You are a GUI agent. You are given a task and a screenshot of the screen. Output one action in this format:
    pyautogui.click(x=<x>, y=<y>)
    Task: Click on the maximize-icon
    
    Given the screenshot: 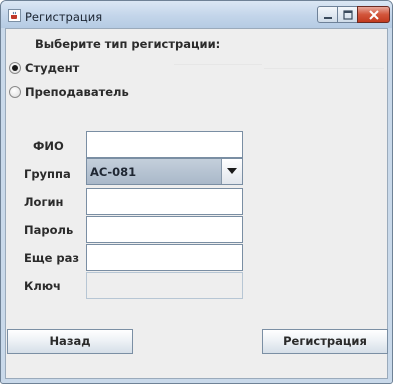 What is the action you would take?
    pyautogui.click(x=348, y=15)
    